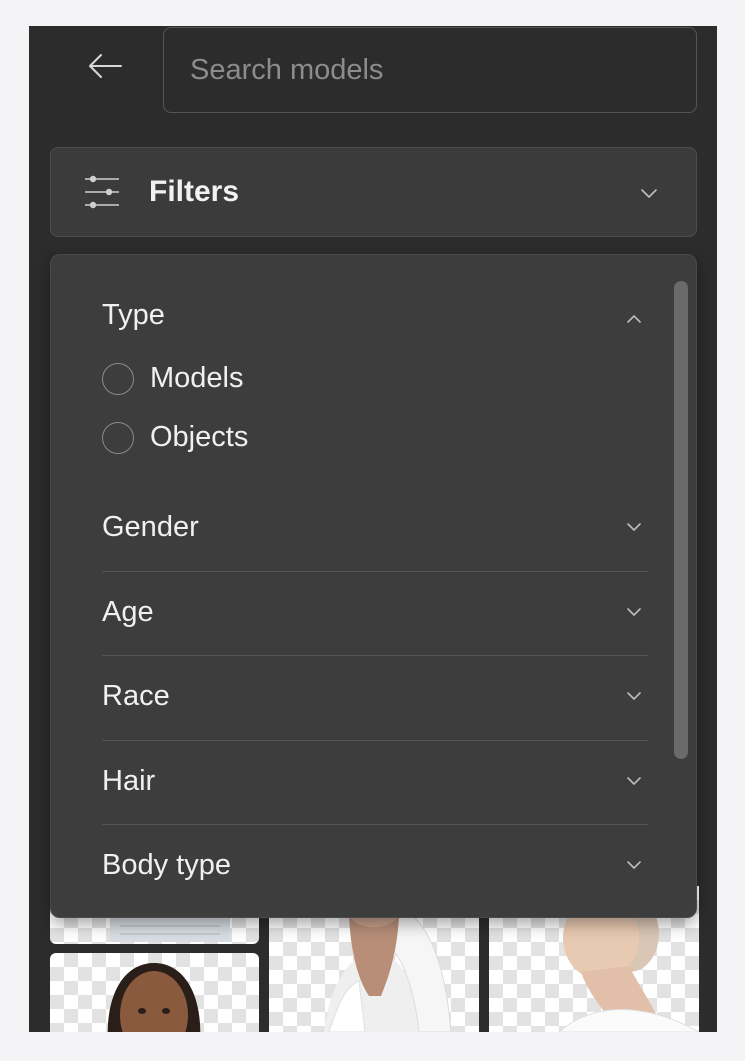 Image resolution: width=745 pixels, height=1061 pixels. I want to click on search-input, so click(430, 70).